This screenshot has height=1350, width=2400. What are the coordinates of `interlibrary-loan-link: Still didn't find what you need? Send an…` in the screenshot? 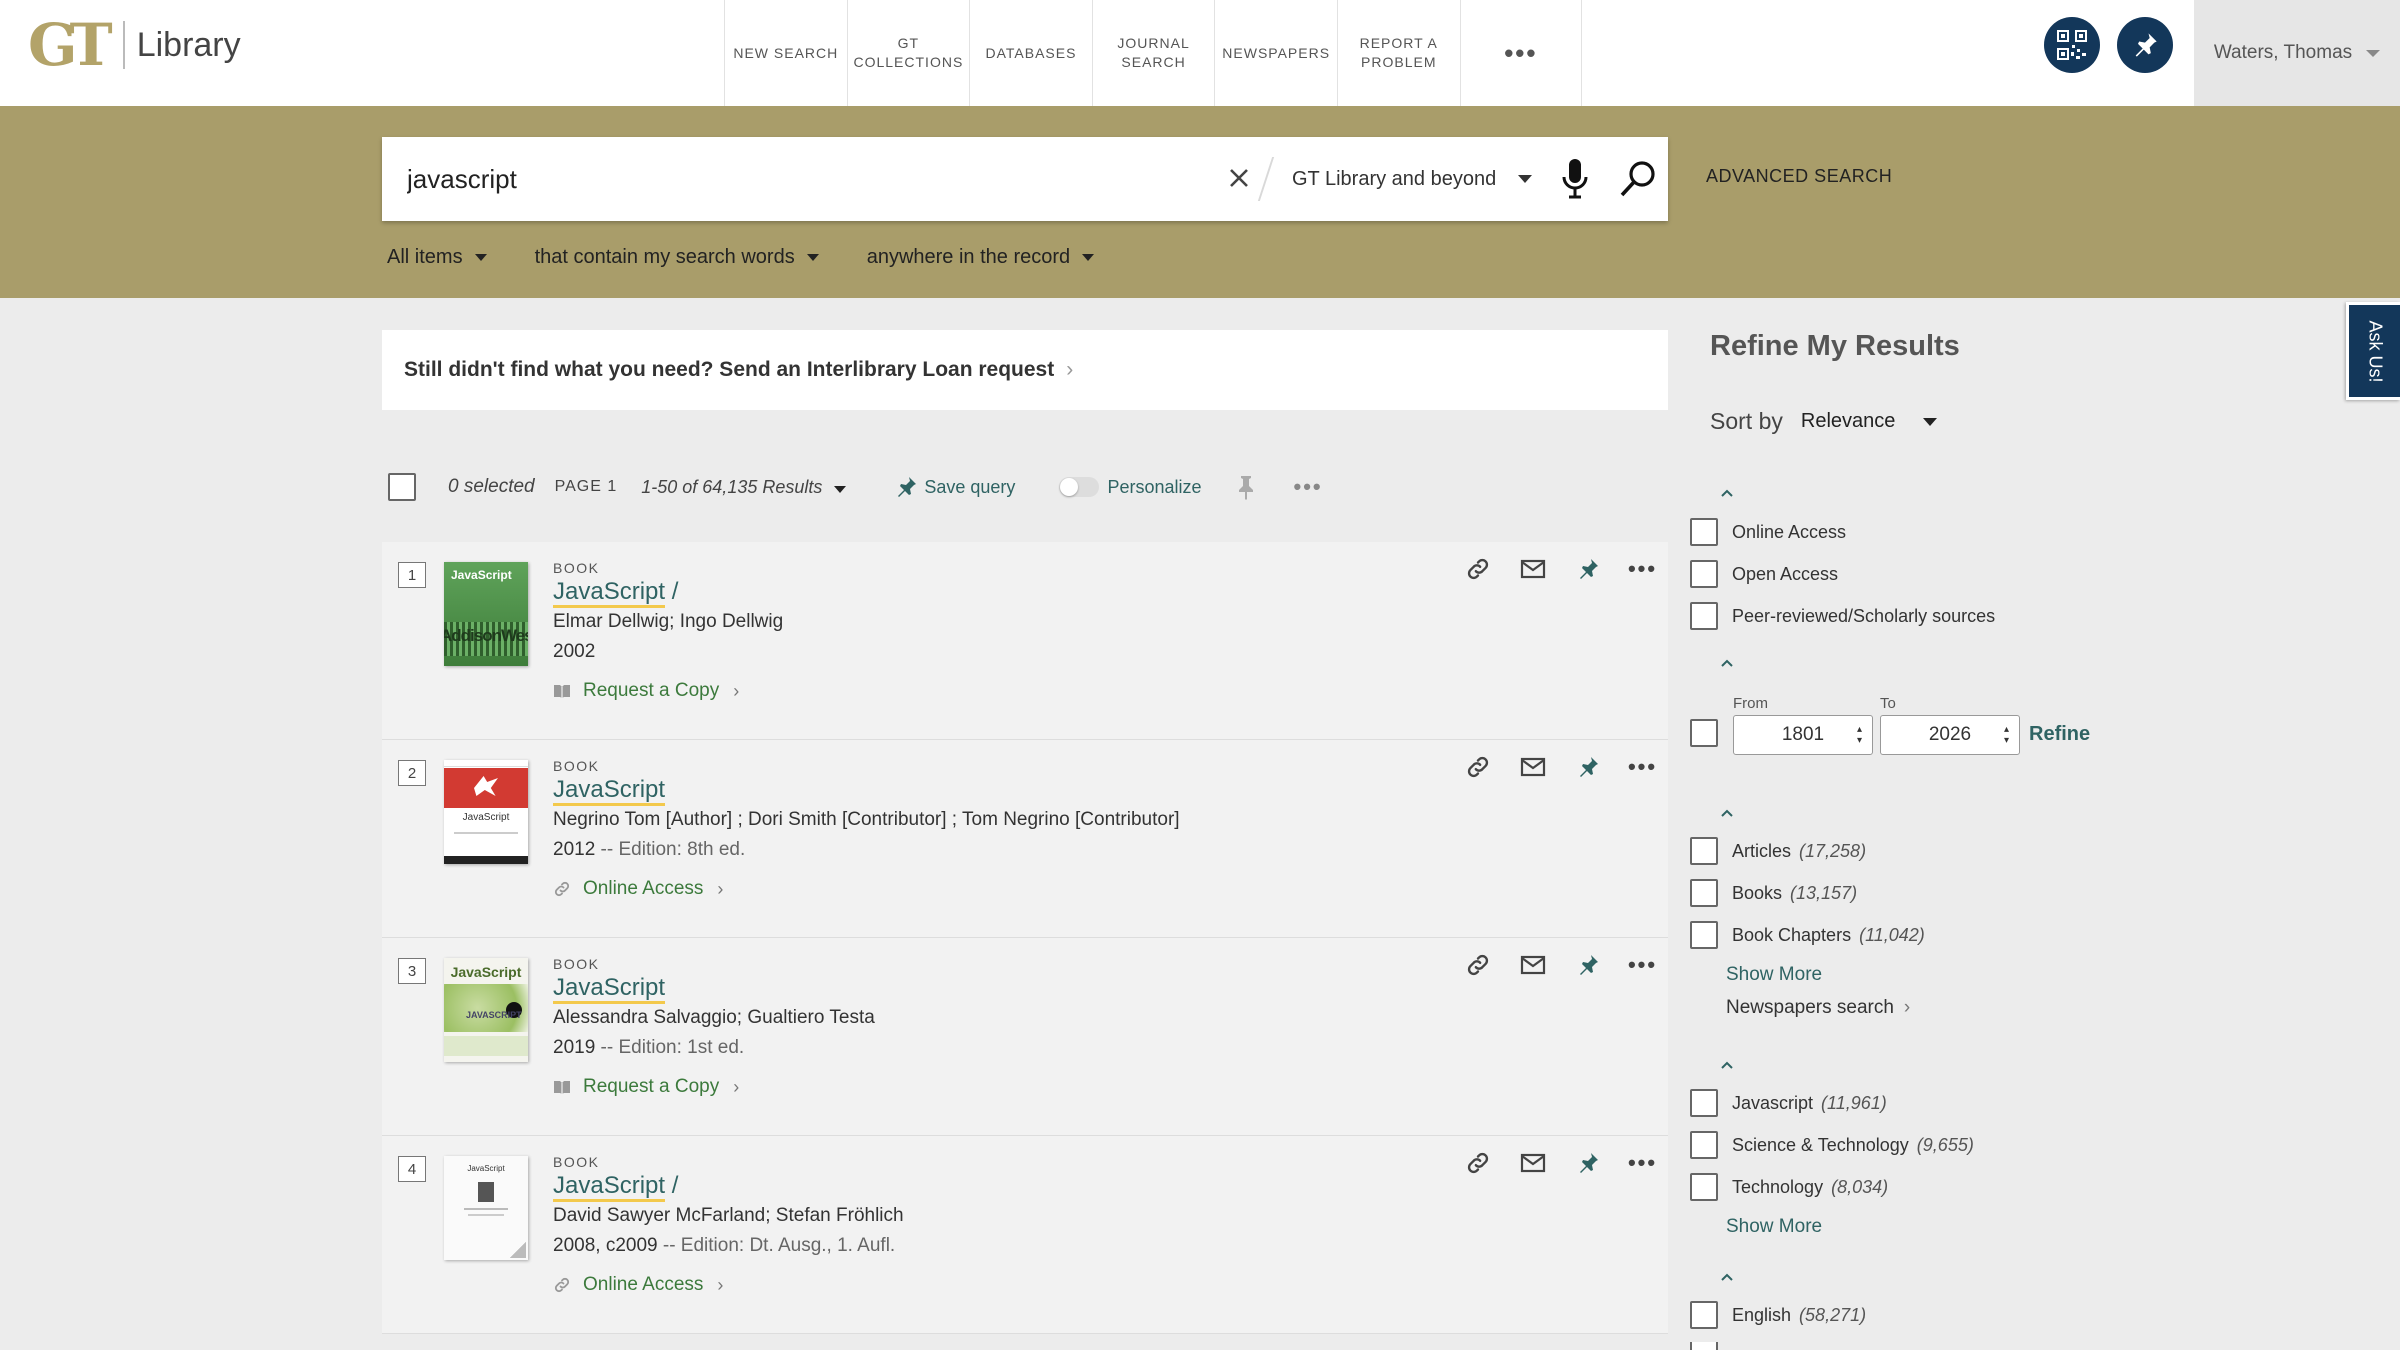 It's located at (1025, 370).